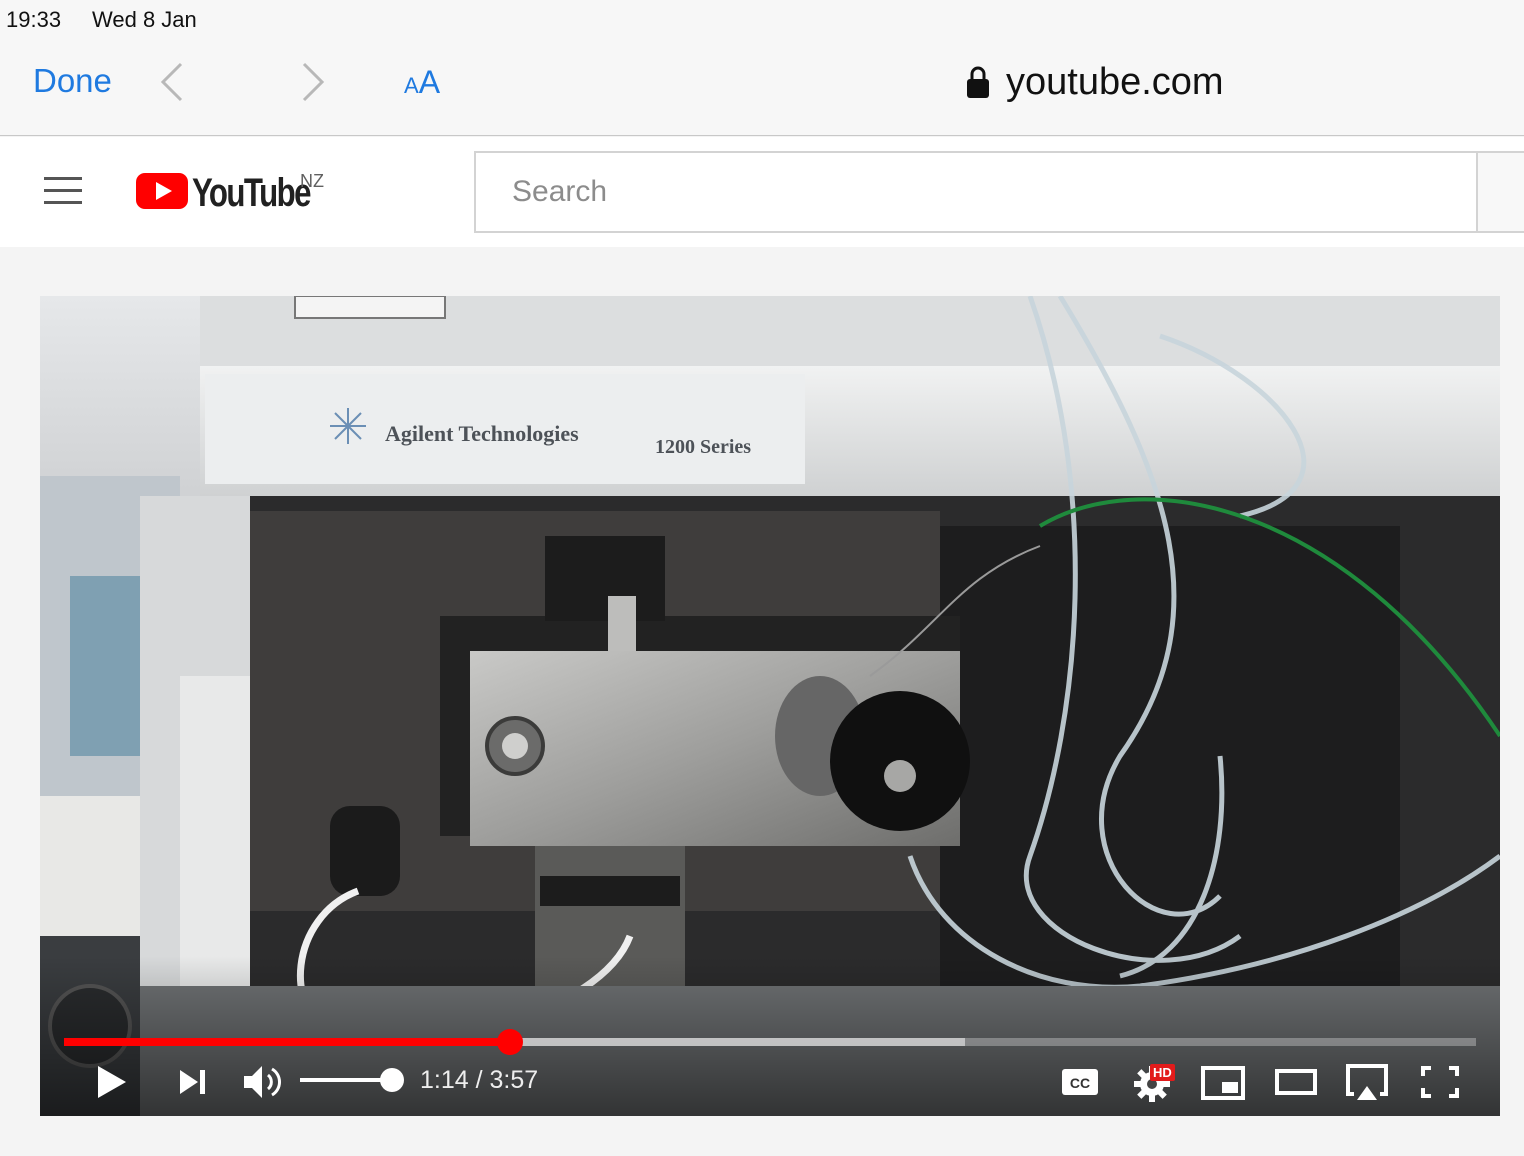  Describe the element at coordinates (762, 88) in the screenshot. I see `browser-toolbar: Done AA youtube.com` at that location.